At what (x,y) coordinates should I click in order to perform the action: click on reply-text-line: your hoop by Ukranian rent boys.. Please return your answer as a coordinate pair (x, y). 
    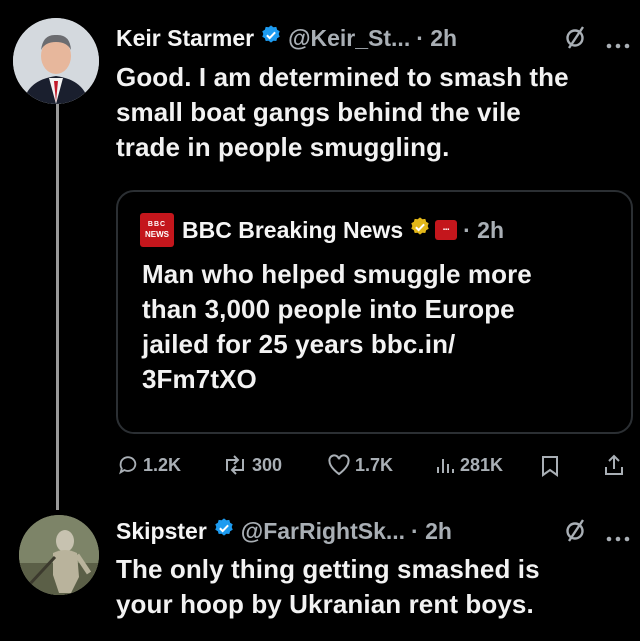
    Looking at the image, I should click on (325, 604).